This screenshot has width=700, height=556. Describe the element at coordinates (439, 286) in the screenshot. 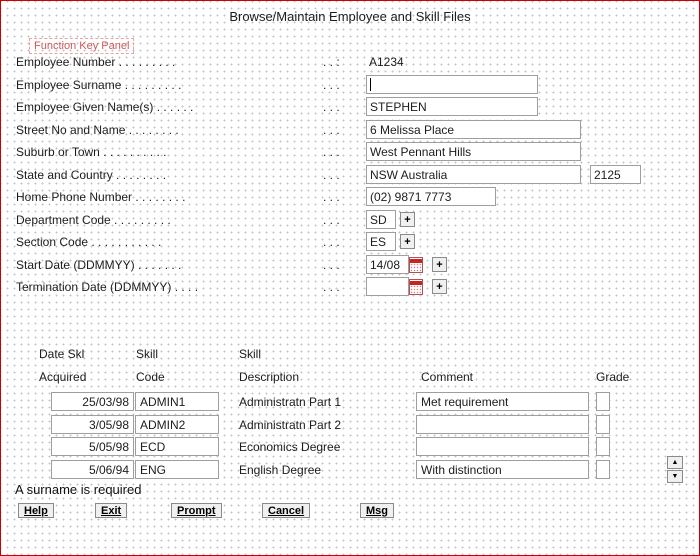

I see `termination-date-prompt-button: +` at that location.